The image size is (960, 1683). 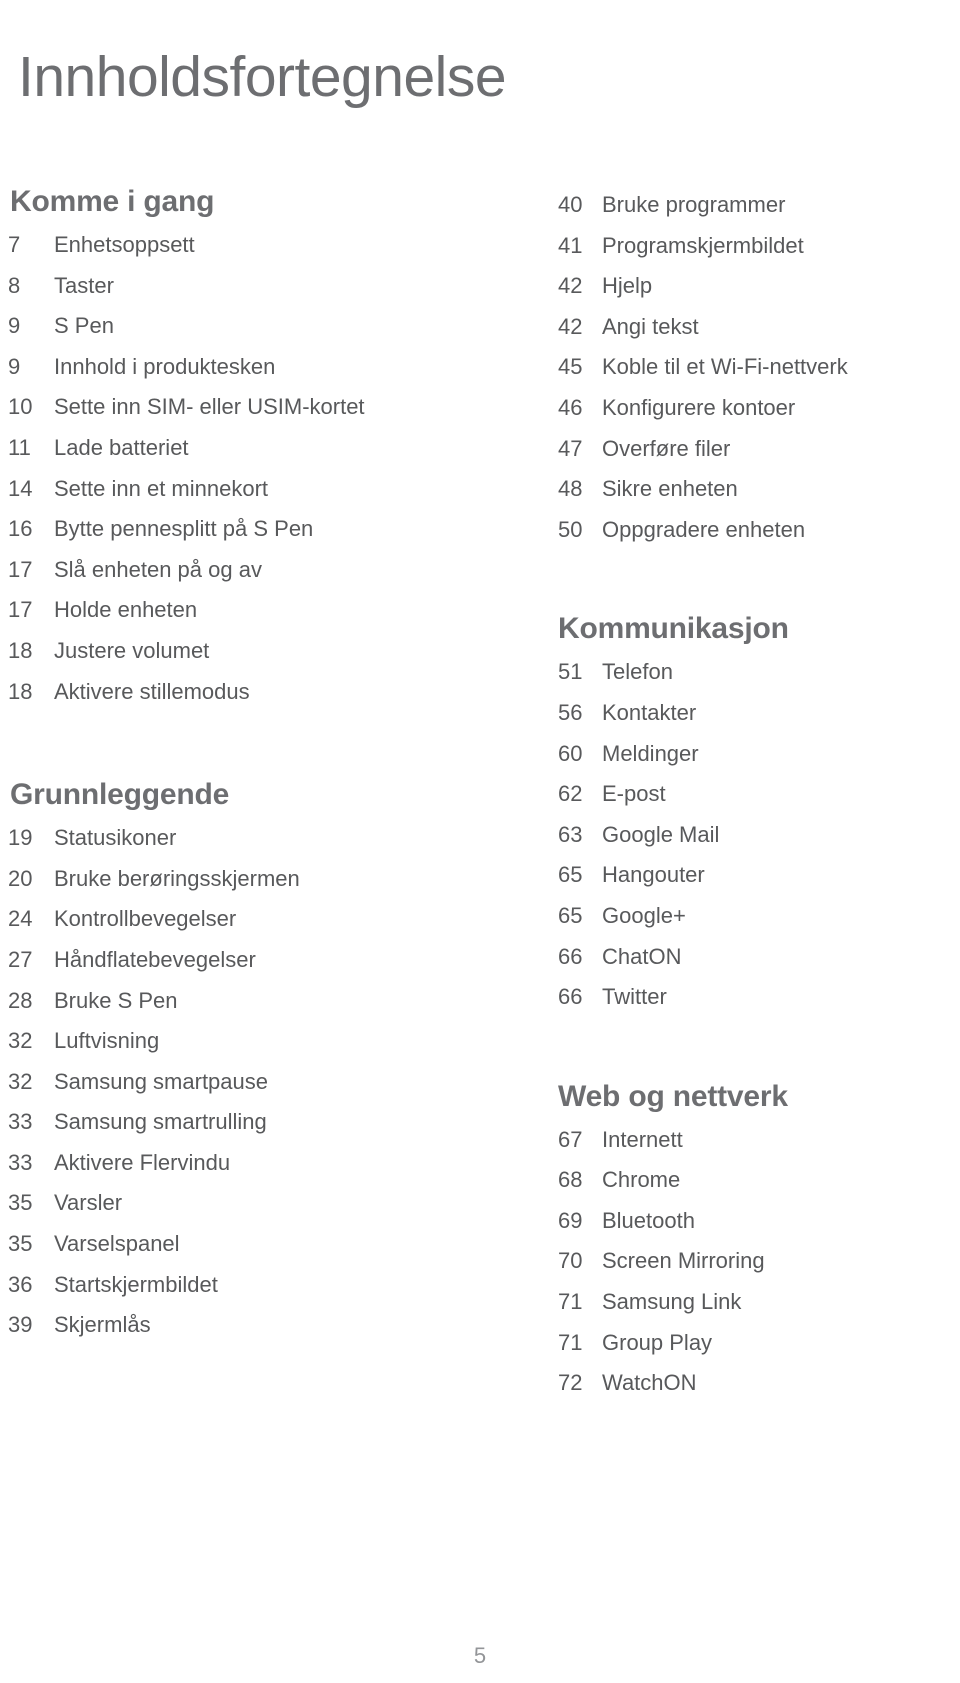 What do you see at coordinates (145, 919) in the screenshot?
I see `toc-entry-label: Kontrollbevegelser` at bounding box center [145, 919].